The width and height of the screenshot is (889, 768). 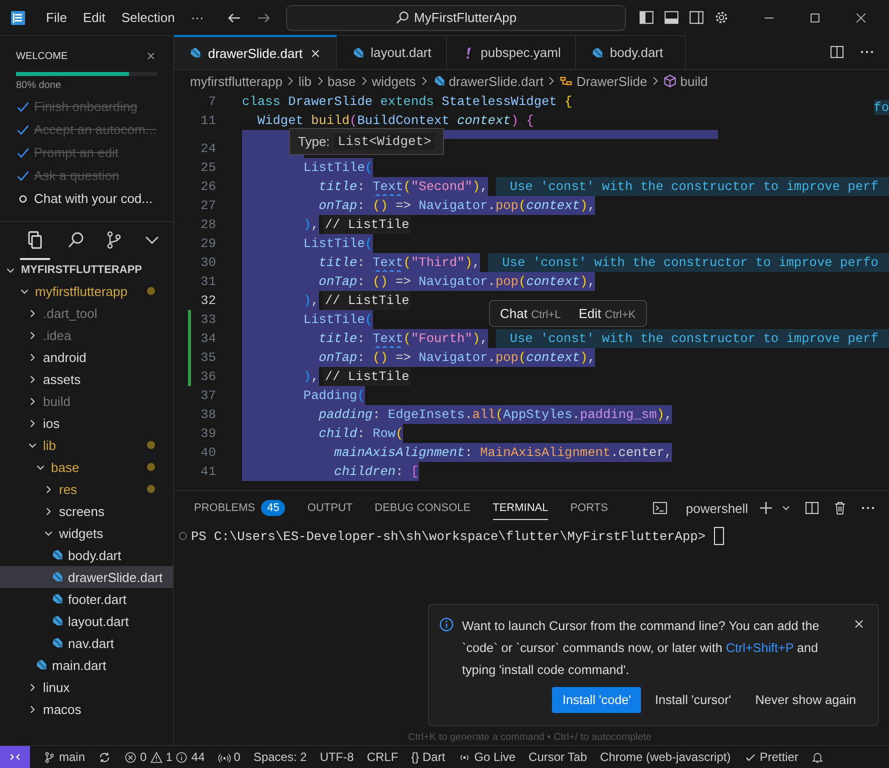 I want to click on panel-tab: DEBUG CONSOLE, so click(x=422, y=508).